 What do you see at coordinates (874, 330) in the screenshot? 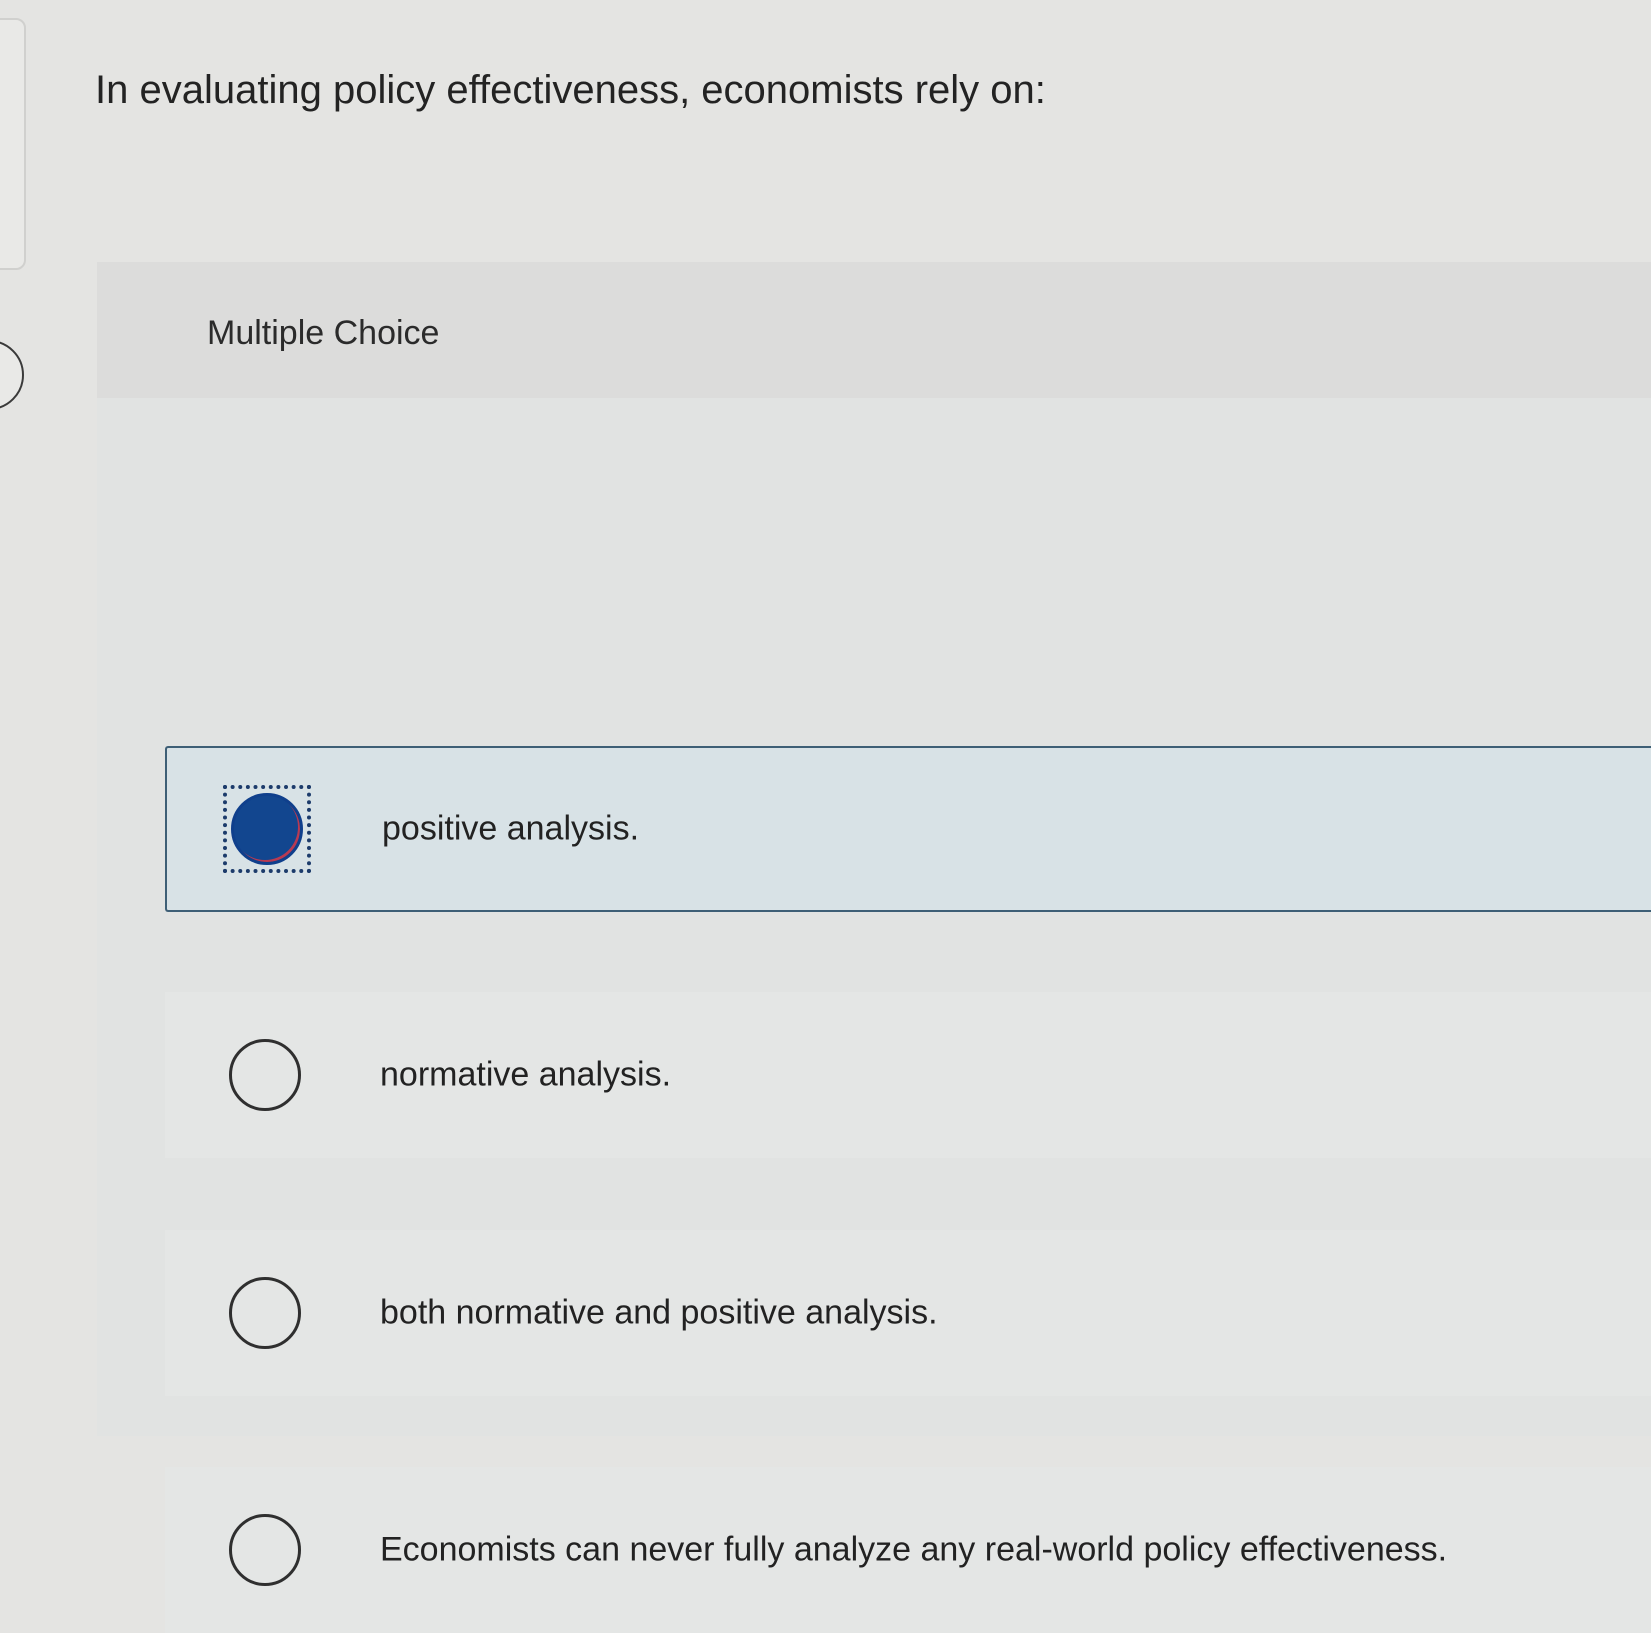
I see `question-card-header: Multiple Choice` at bounding box center [874, 330].